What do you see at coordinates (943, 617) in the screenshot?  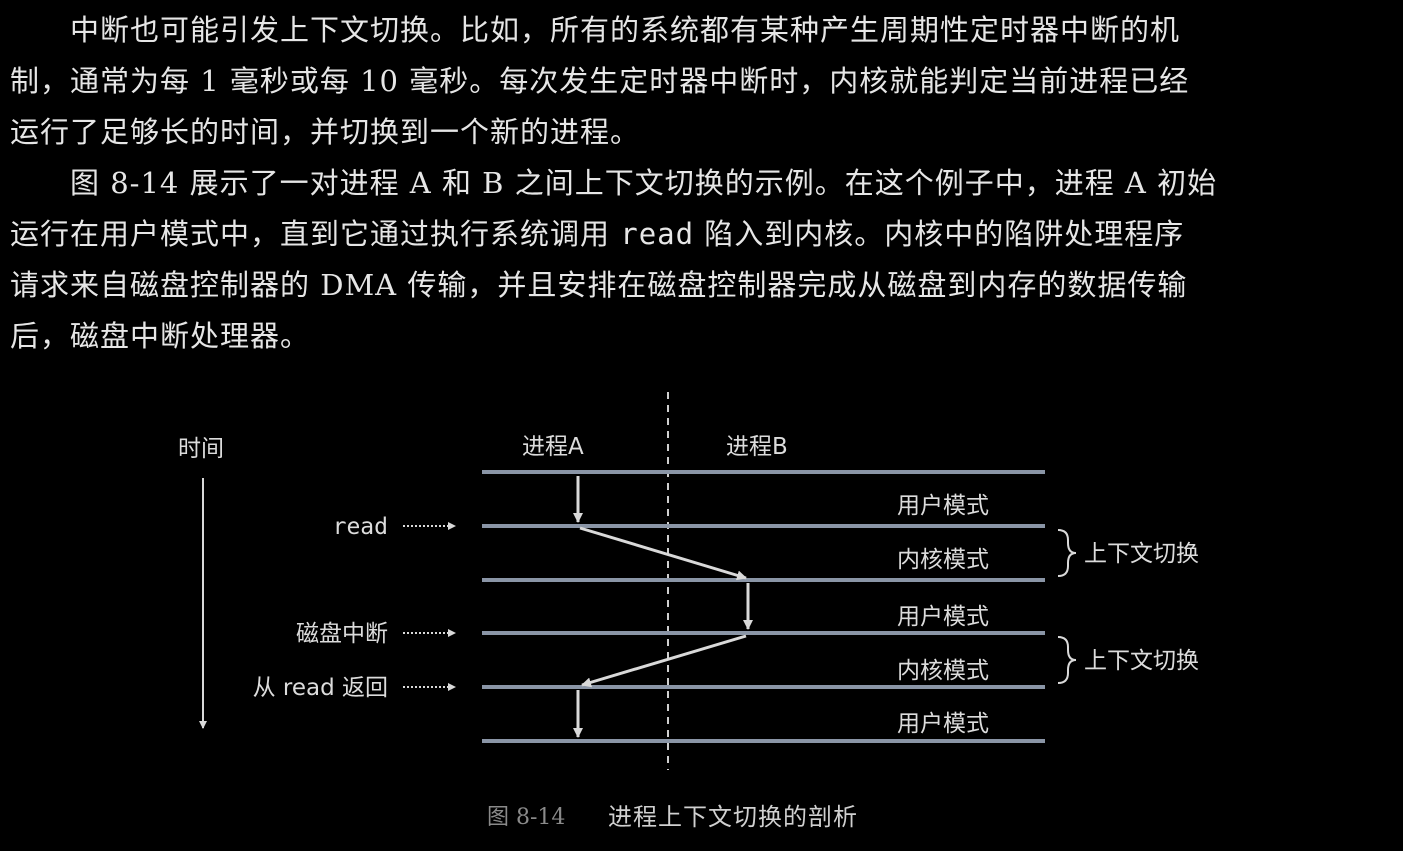 I see `mode-label-3: 用户模式` at bounding box center [943, 617].